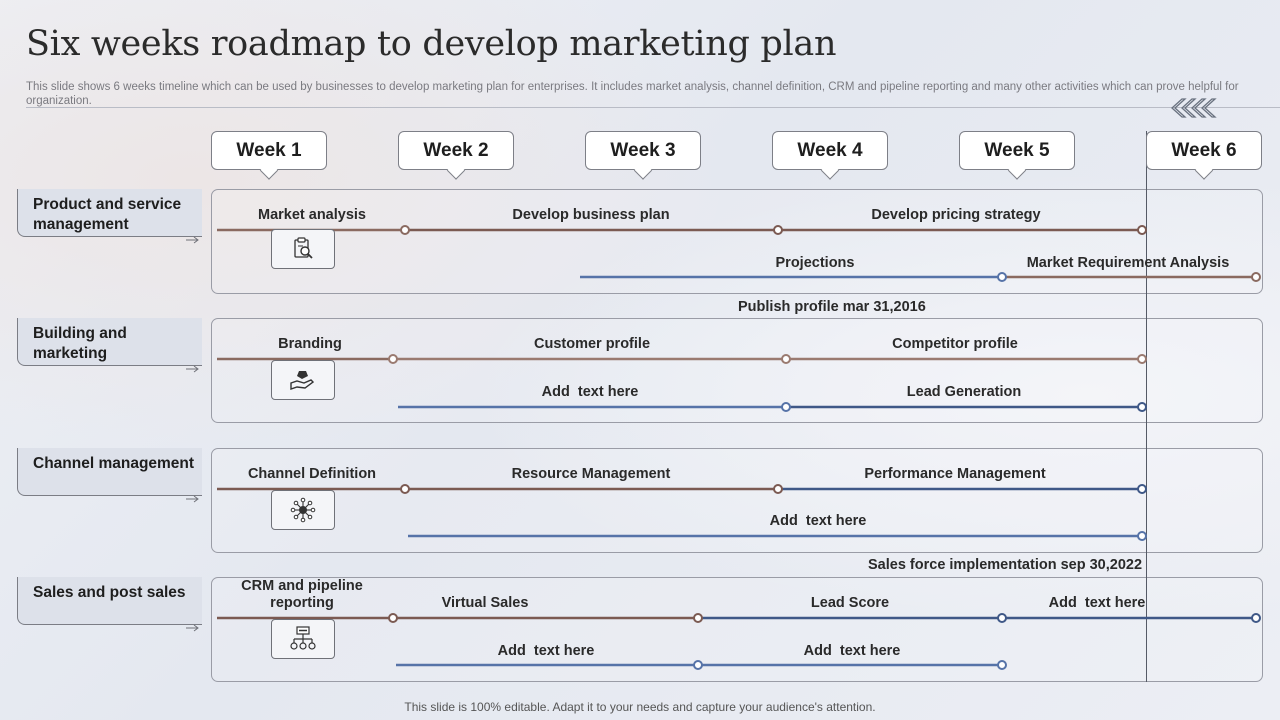 The width and height of the screenshot is (1280, 720). Describe the element at coordinates (592, 344) in the screenshot. I see `task-customer-profile: Customer profile` at that location.